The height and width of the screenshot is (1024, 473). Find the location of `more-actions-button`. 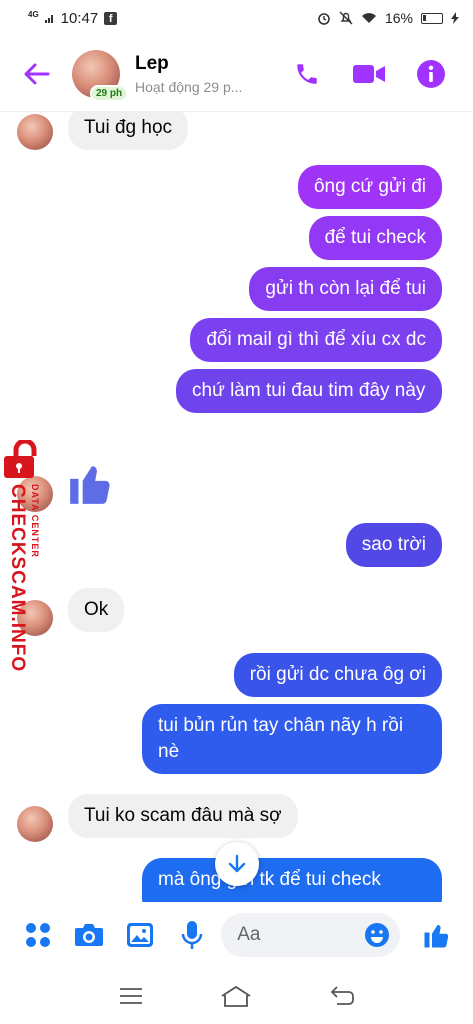

more-actions-button is located at coordinates (37, 935).